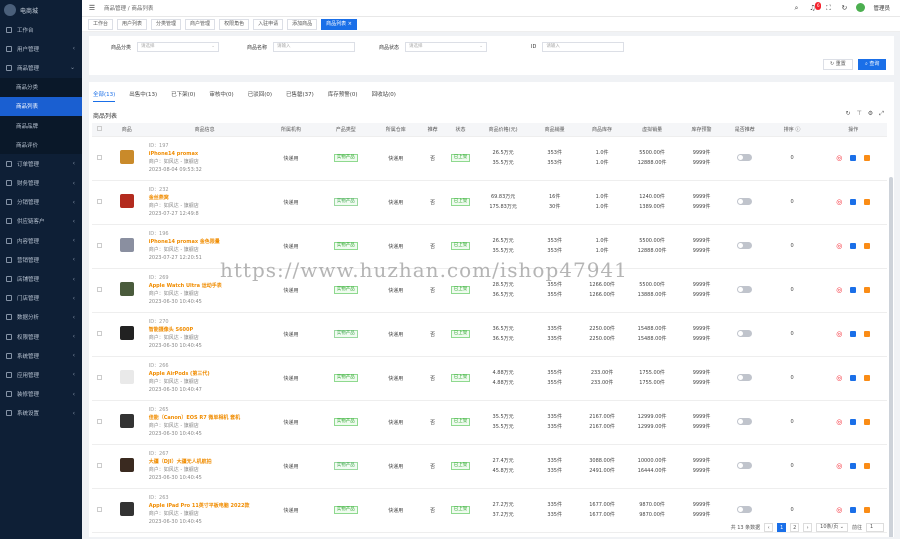  I want to click on status-tab: 审核中(0), so click(221, 96).